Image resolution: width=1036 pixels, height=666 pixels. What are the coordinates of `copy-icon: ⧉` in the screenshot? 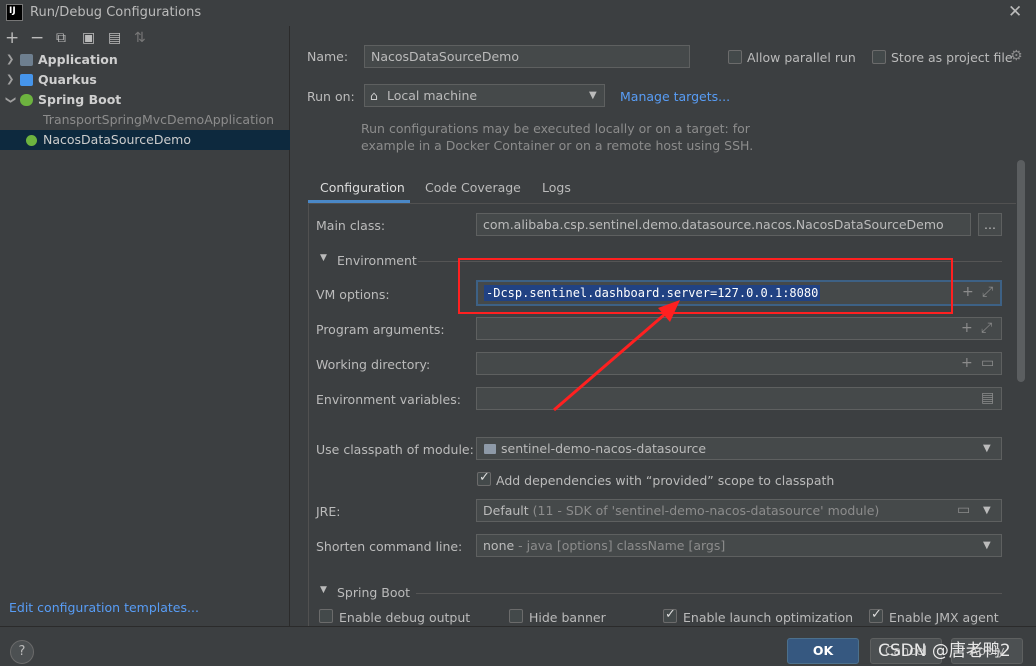 It's located at (61, 38).